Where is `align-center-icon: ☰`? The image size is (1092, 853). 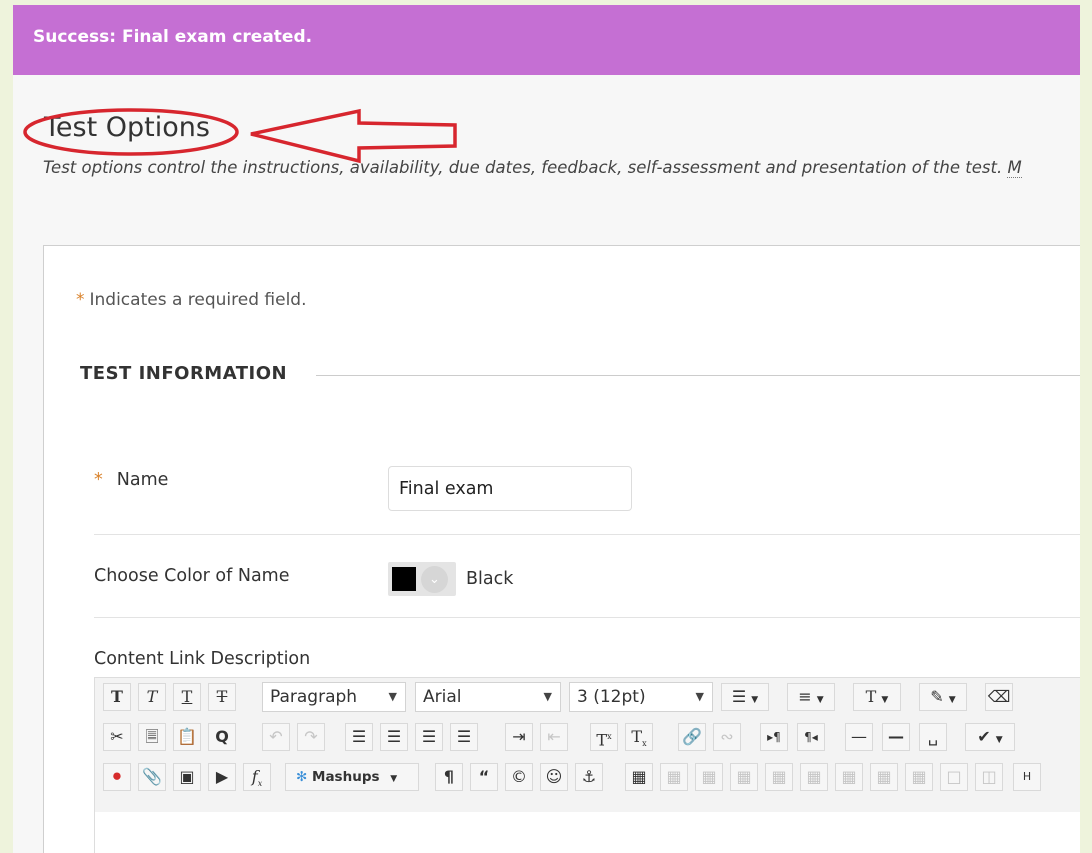 align-center-icon: ☰ is located at coordinates (394, 737).